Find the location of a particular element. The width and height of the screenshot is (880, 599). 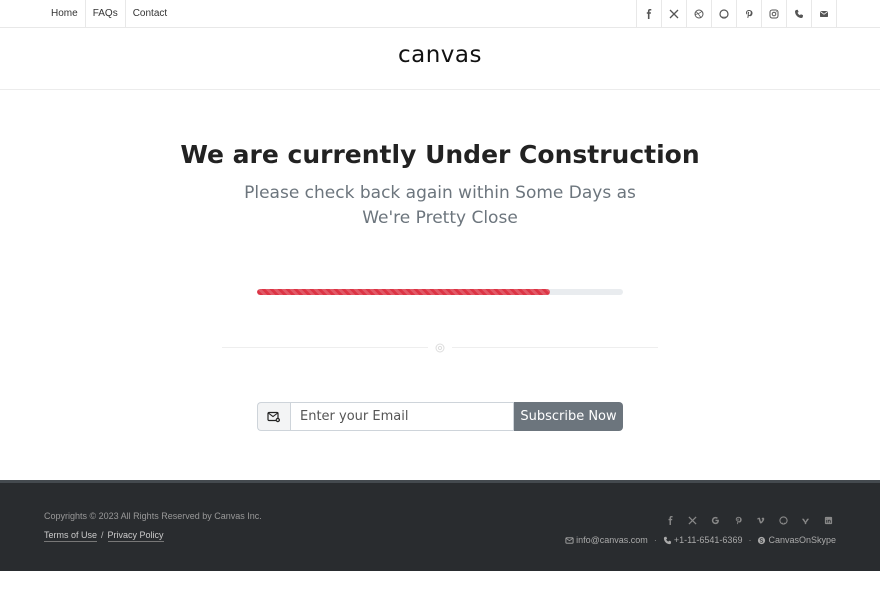

progress-fill is located at coordinates (403, 292).